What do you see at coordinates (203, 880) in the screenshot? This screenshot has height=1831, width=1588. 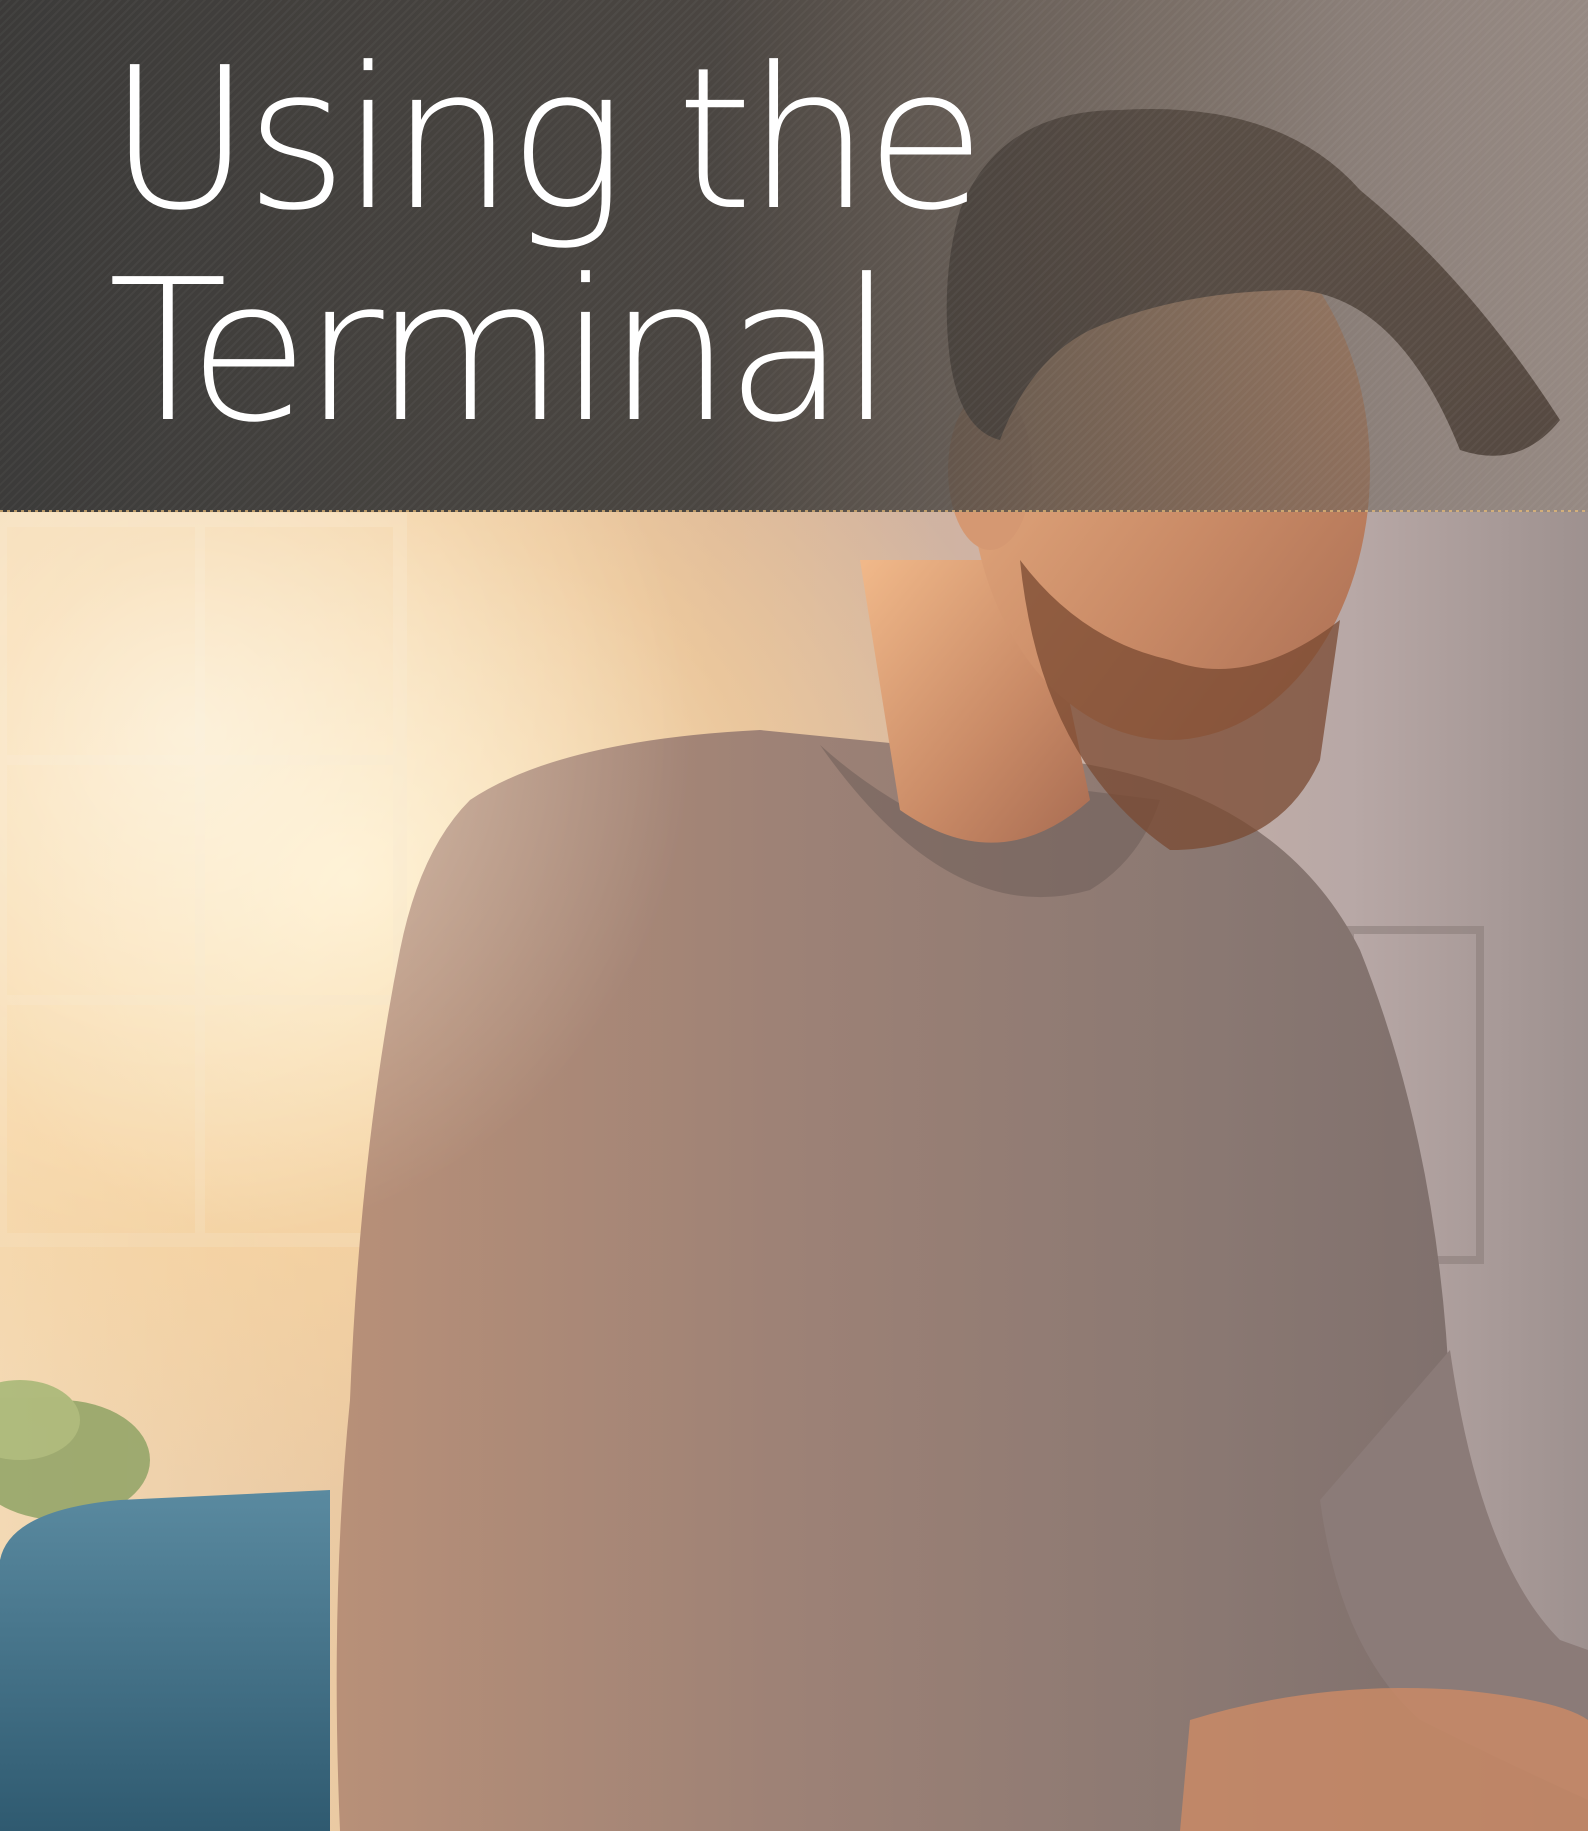 I see `window-frame` at bounding box center [203, 880].